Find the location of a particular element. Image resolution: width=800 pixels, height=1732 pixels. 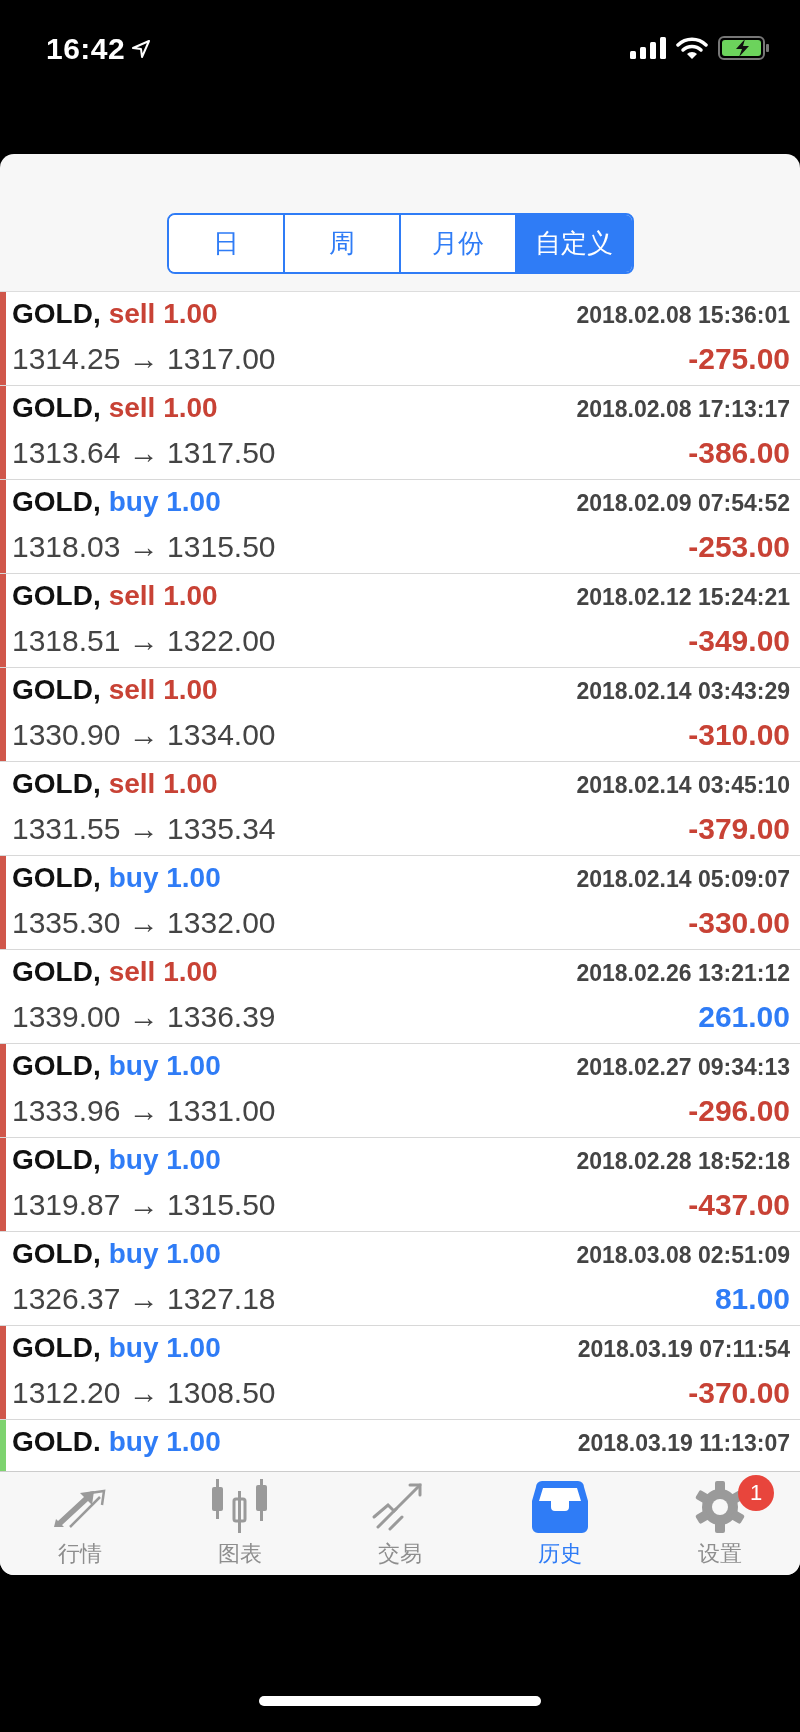

trade-row: GOLD, sell 1.00 2018.02.26 13:21:12 1339.00 → 1336.39 261.00 is located at coordinates (400, 997).